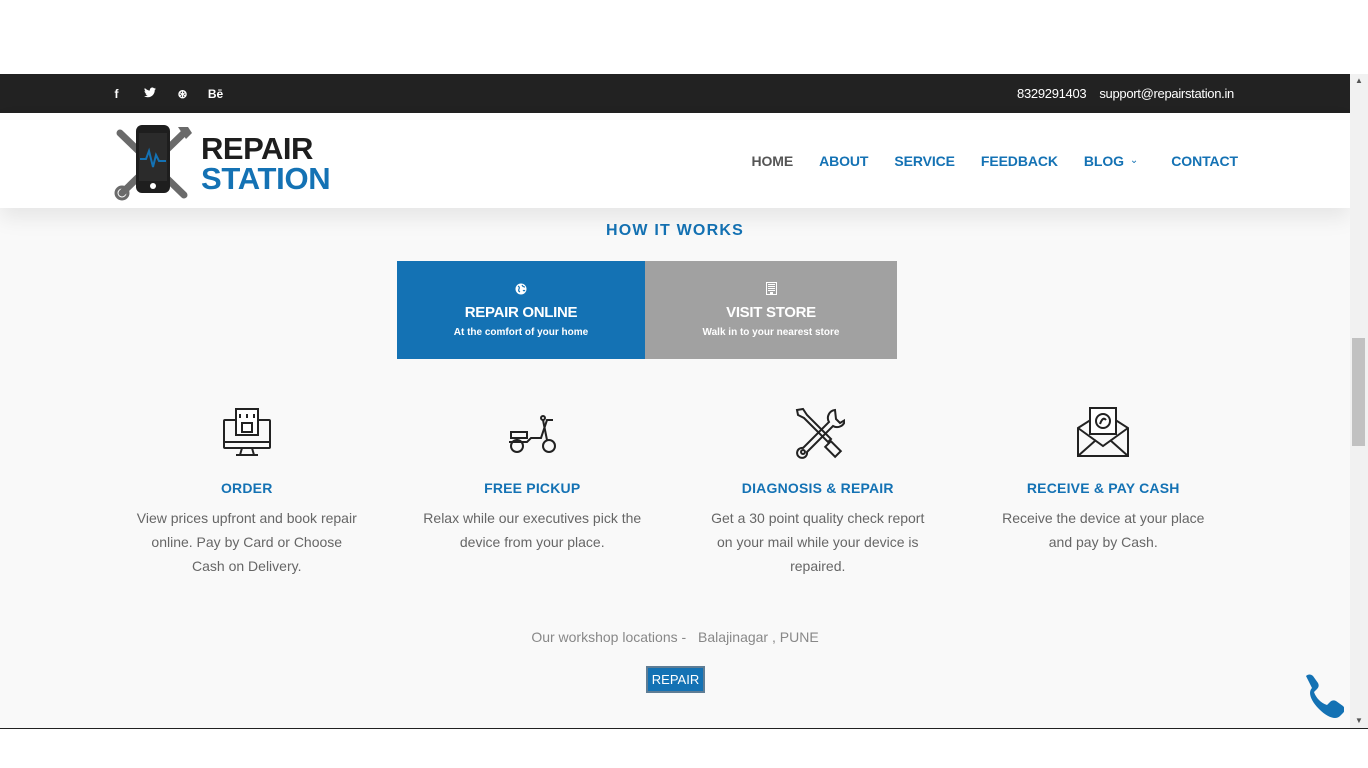 This screenshot has height=768, width=1368. What do you see at coordinates (772, 161) in the screenshot?
I see `nav-home: HOME` at bounding box center [772, 161].